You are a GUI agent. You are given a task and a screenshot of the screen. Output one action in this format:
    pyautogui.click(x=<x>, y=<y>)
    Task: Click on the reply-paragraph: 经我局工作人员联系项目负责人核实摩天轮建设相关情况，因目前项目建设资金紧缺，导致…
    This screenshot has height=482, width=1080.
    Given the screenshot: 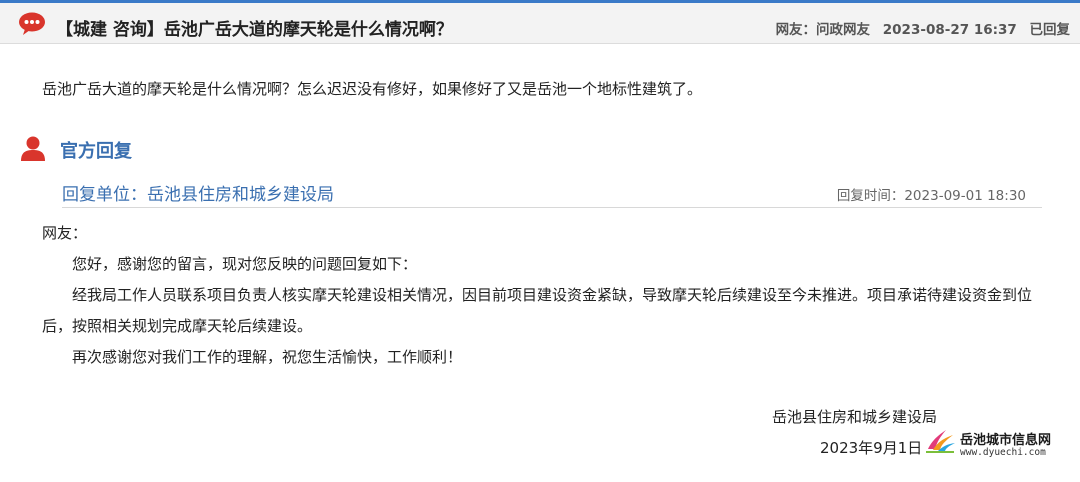 What is the action you would take?
    pyautogui.click(x=537, y=310)
    